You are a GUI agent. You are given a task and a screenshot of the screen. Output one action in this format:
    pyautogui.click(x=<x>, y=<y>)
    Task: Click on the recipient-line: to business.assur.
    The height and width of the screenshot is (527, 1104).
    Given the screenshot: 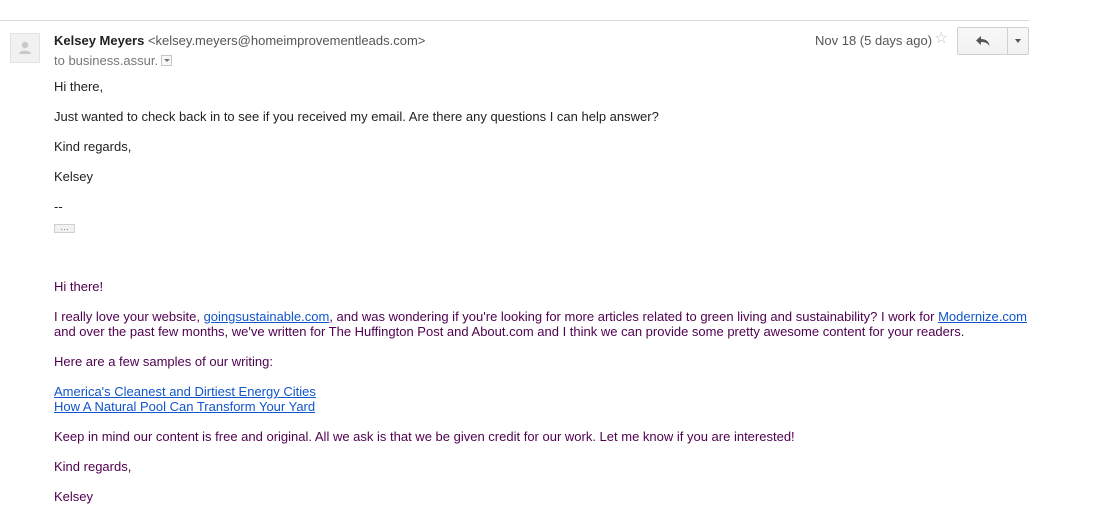 What is the action you would take?
    pyautogui.click(x=113, y=60)
    